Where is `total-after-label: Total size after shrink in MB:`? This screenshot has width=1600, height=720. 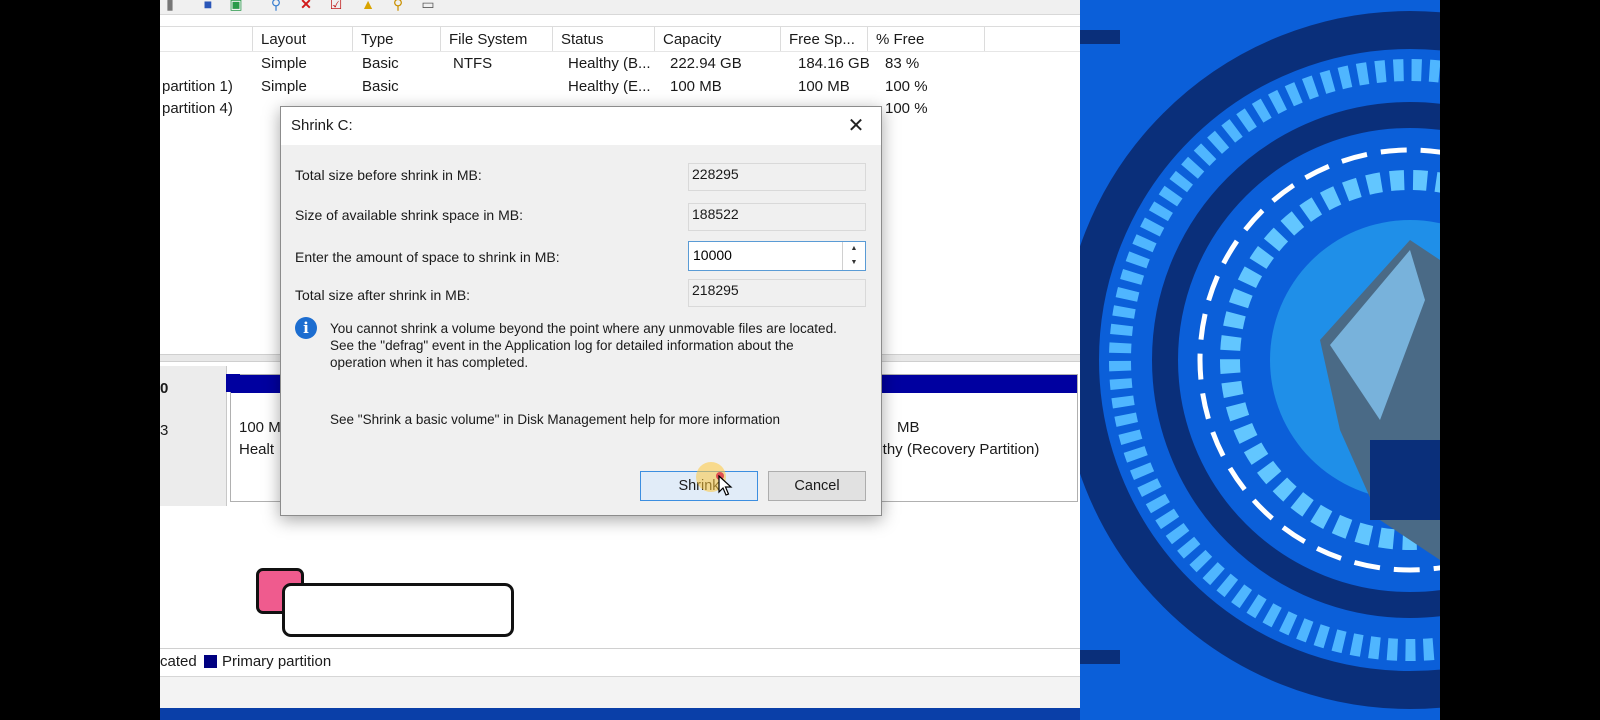 total-after-label: Total size after shrink in MB: is located at coordinates (383, 295).